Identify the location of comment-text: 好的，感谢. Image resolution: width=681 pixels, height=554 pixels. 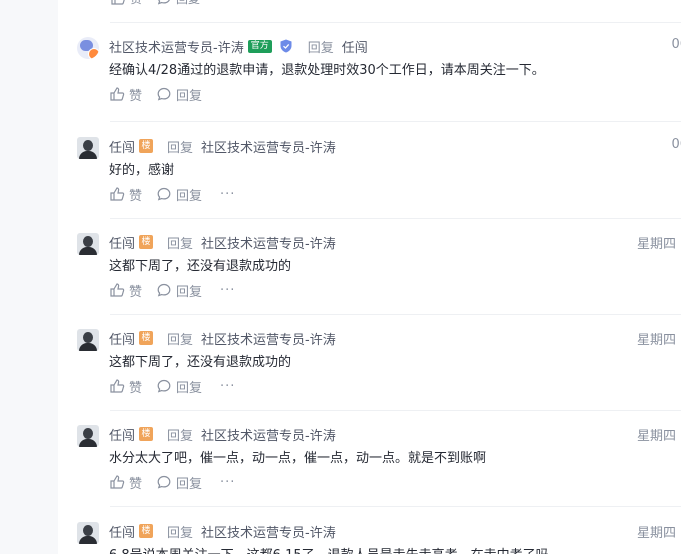
(142, 170).